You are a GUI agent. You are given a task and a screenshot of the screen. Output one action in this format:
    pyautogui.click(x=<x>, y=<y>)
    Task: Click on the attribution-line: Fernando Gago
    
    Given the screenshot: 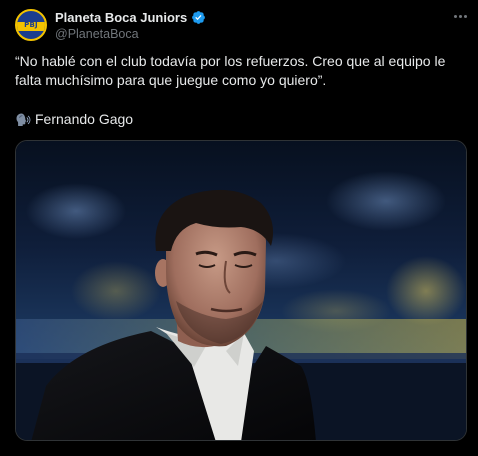 What is the action you would take?
    pyautogui.click(x=74, y=119)
    